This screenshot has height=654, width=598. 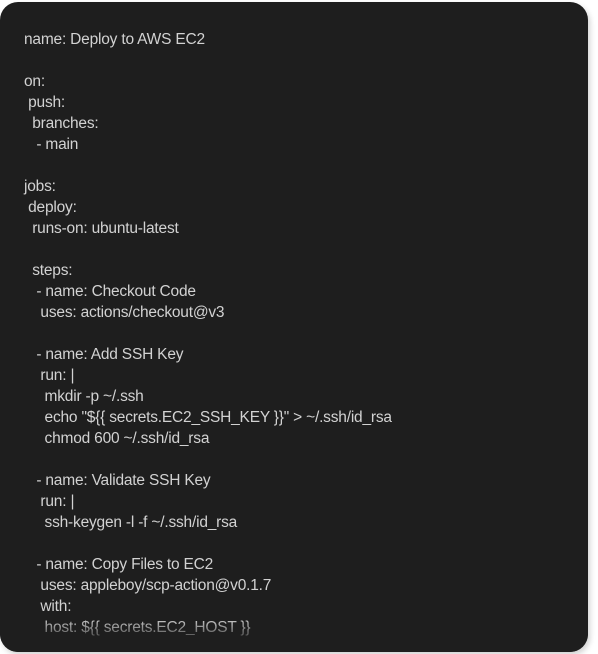 I want to click on code-line: - main, so click(x=51, y=144).